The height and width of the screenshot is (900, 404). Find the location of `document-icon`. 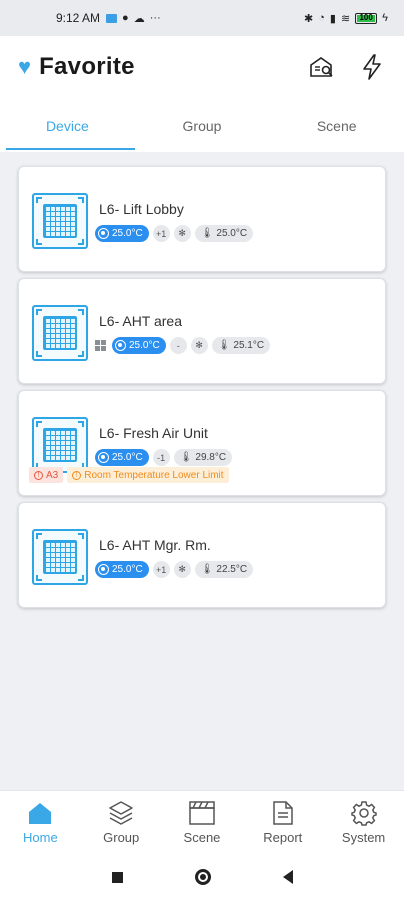

document-icon is located at coordinates (283, 813).